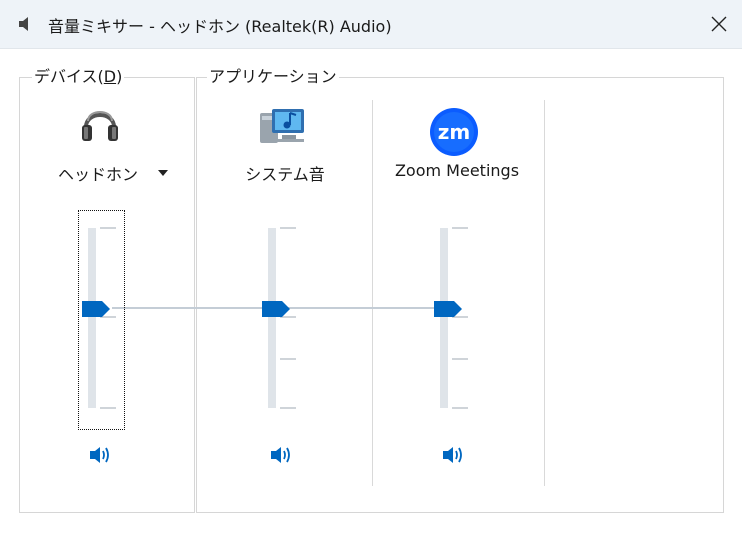 This screenshot has height=536, width=742. I want to click on window-title: 音量ミキサー - ヘッドホン (Realtek(R) Audio), so click(220, 26).